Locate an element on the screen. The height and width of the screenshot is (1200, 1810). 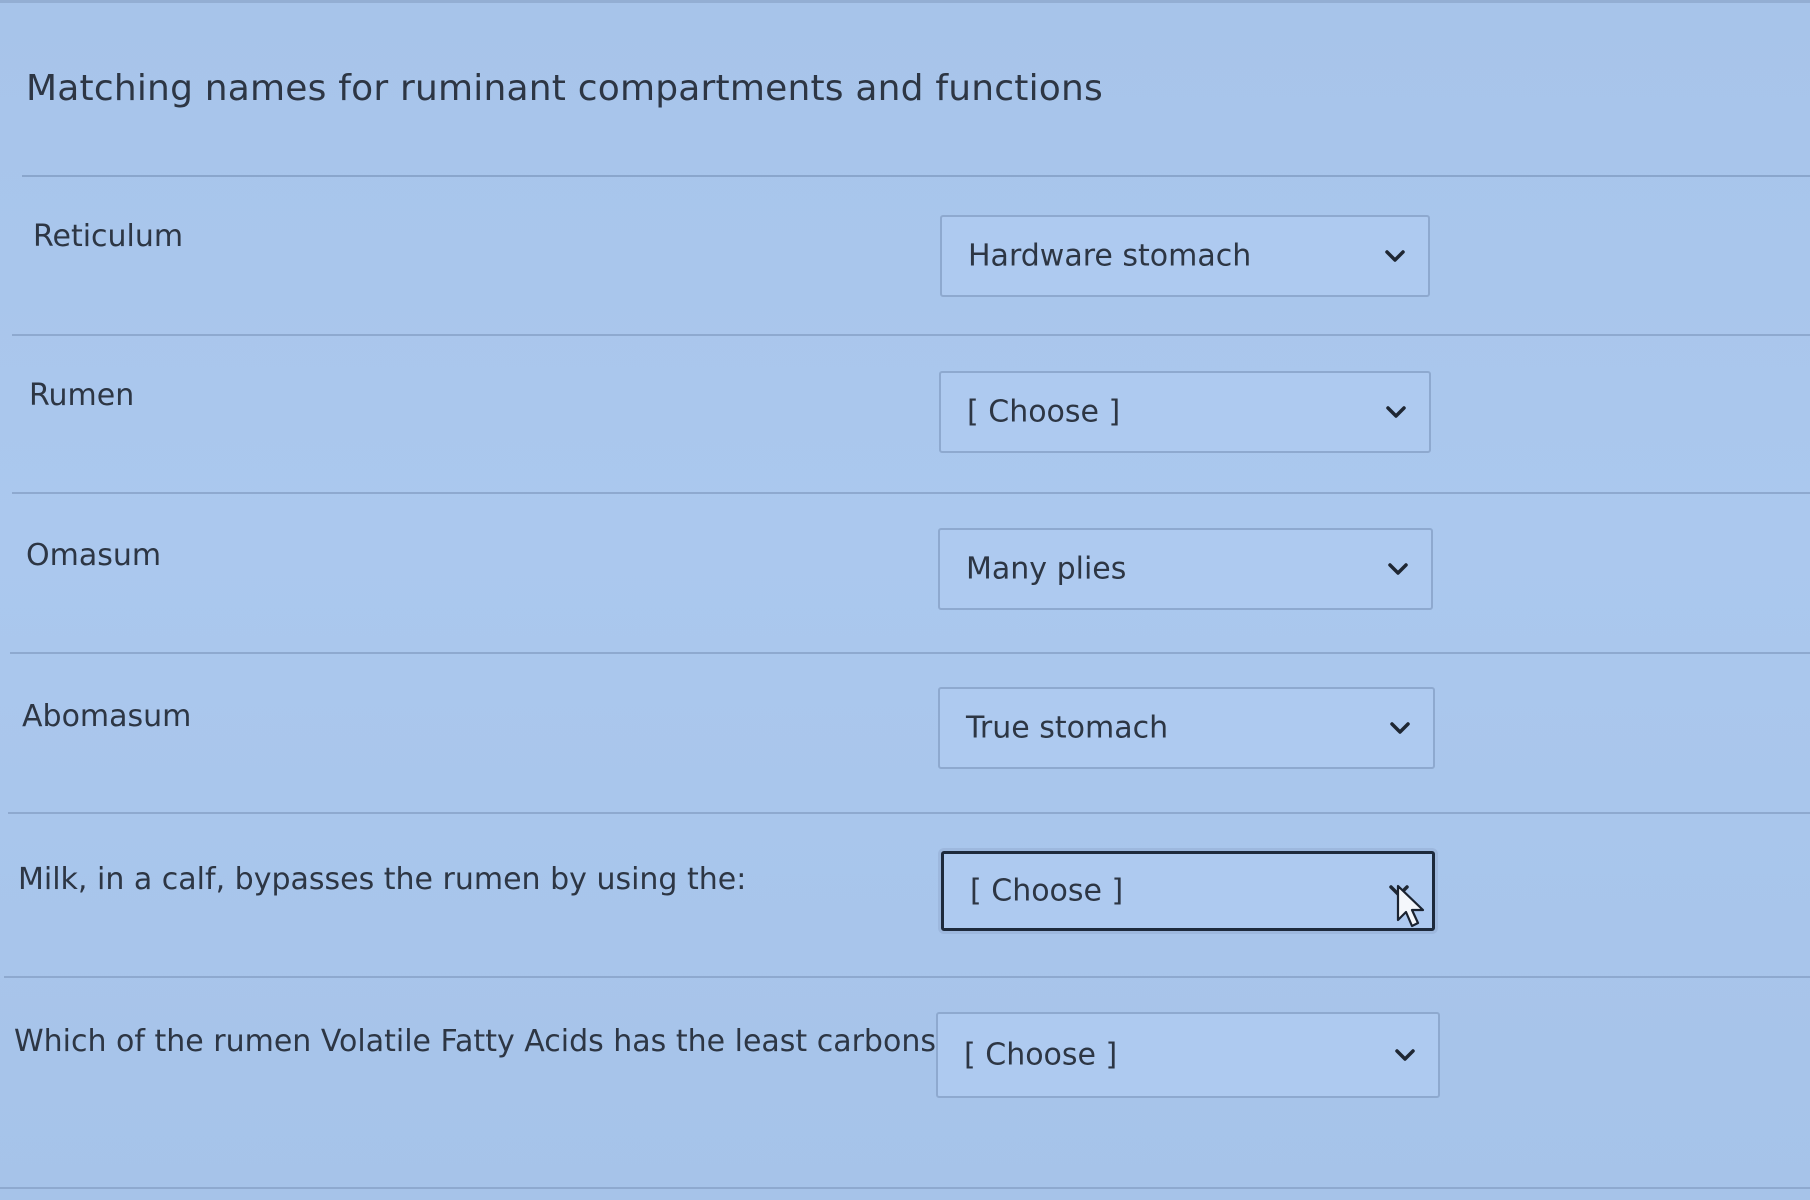
top-divider is located at coordinates (905, 1).